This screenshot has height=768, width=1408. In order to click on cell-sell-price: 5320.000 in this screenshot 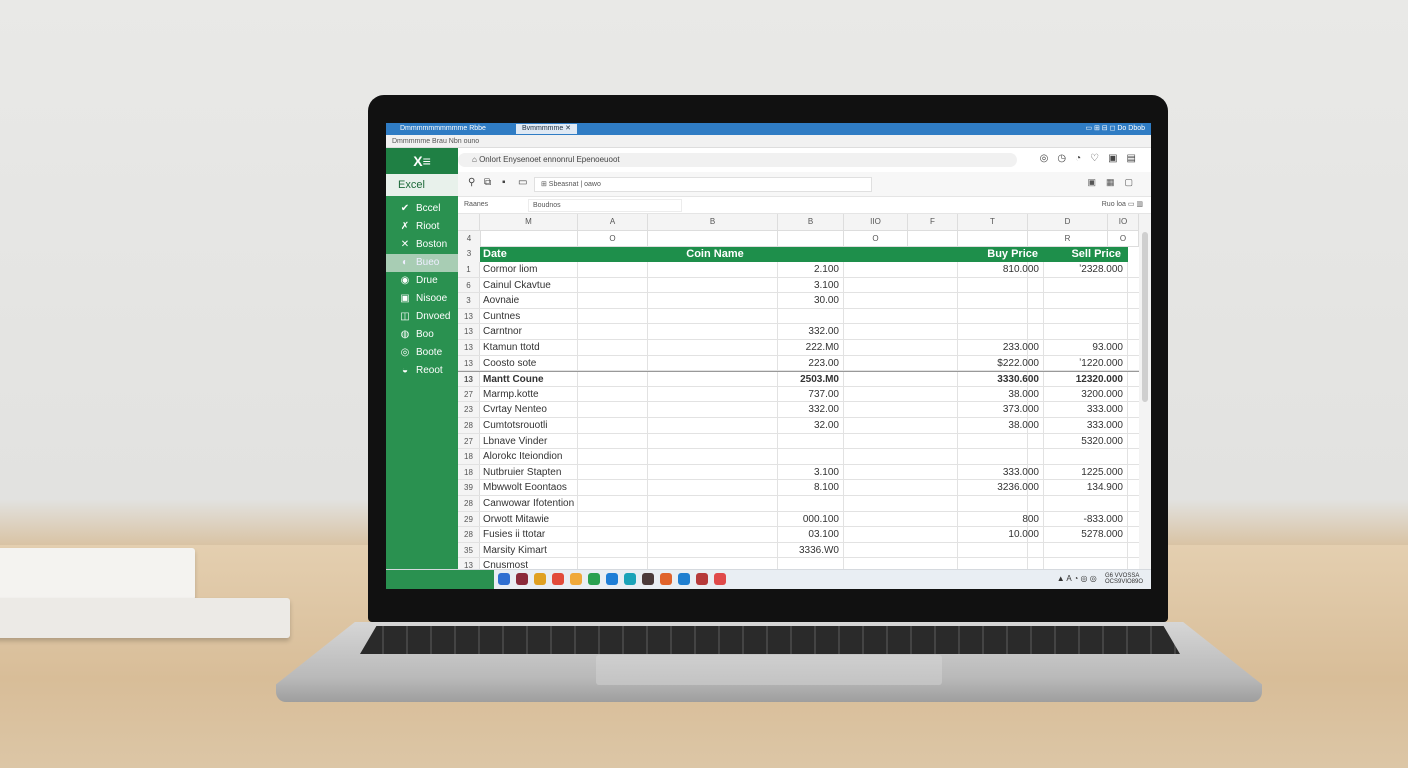, I will do `click(1086, 441)`.